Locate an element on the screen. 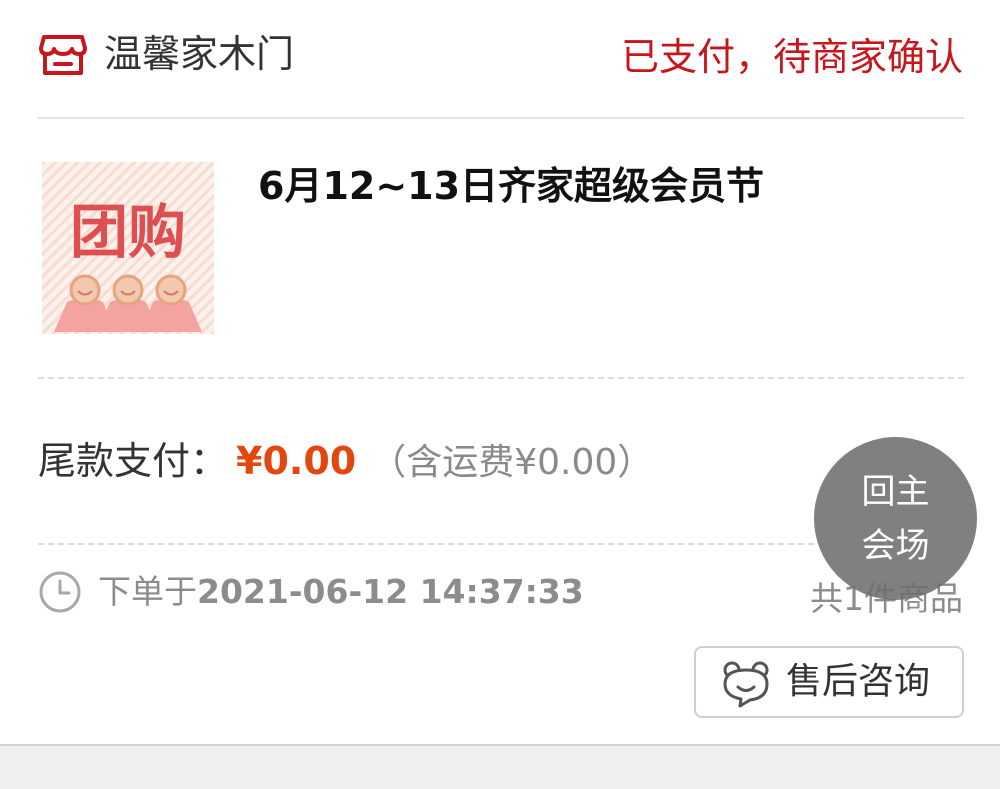  order-card-header: 温馨家木门 已支付，待商家确认 is located at coordinates (500, 59).